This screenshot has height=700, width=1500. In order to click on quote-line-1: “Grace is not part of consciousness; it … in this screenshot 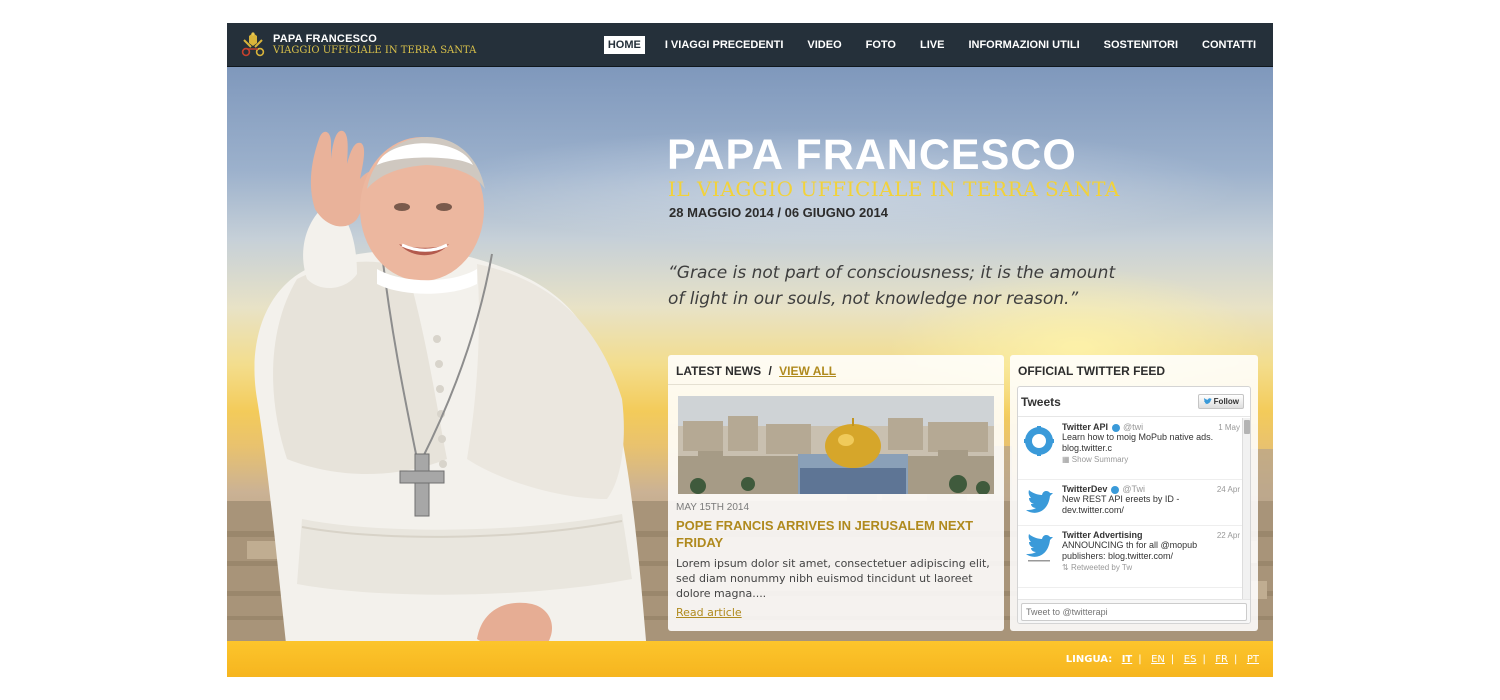, I will do `click(892, 273)`.